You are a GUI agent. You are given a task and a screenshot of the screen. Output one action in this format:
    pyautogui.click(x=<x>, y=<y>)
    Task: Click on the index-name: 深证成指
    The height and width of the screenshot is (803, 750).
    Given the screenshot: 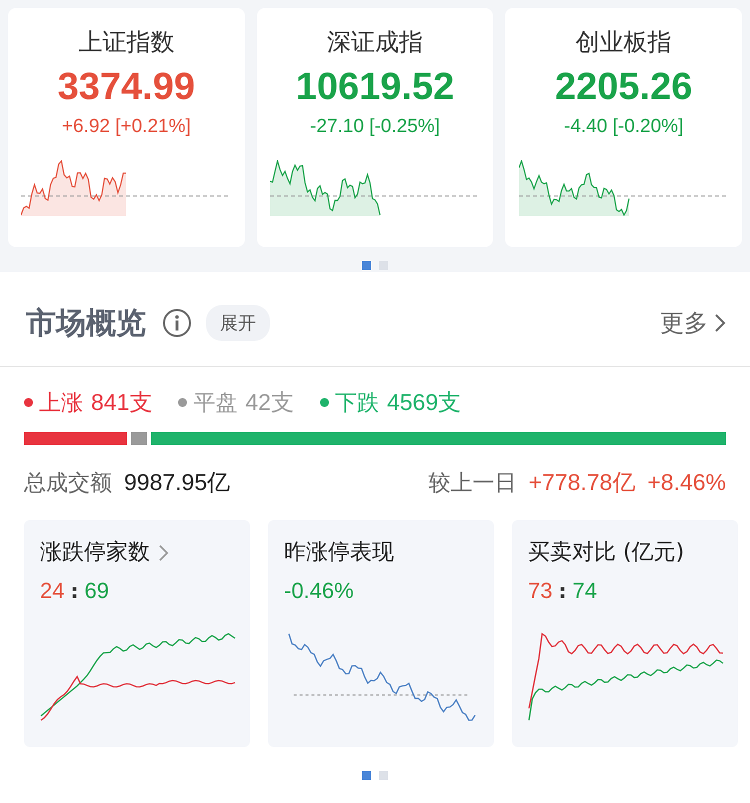 What is the action you would take?
    pyautogui.click(x=375, y=42)
    